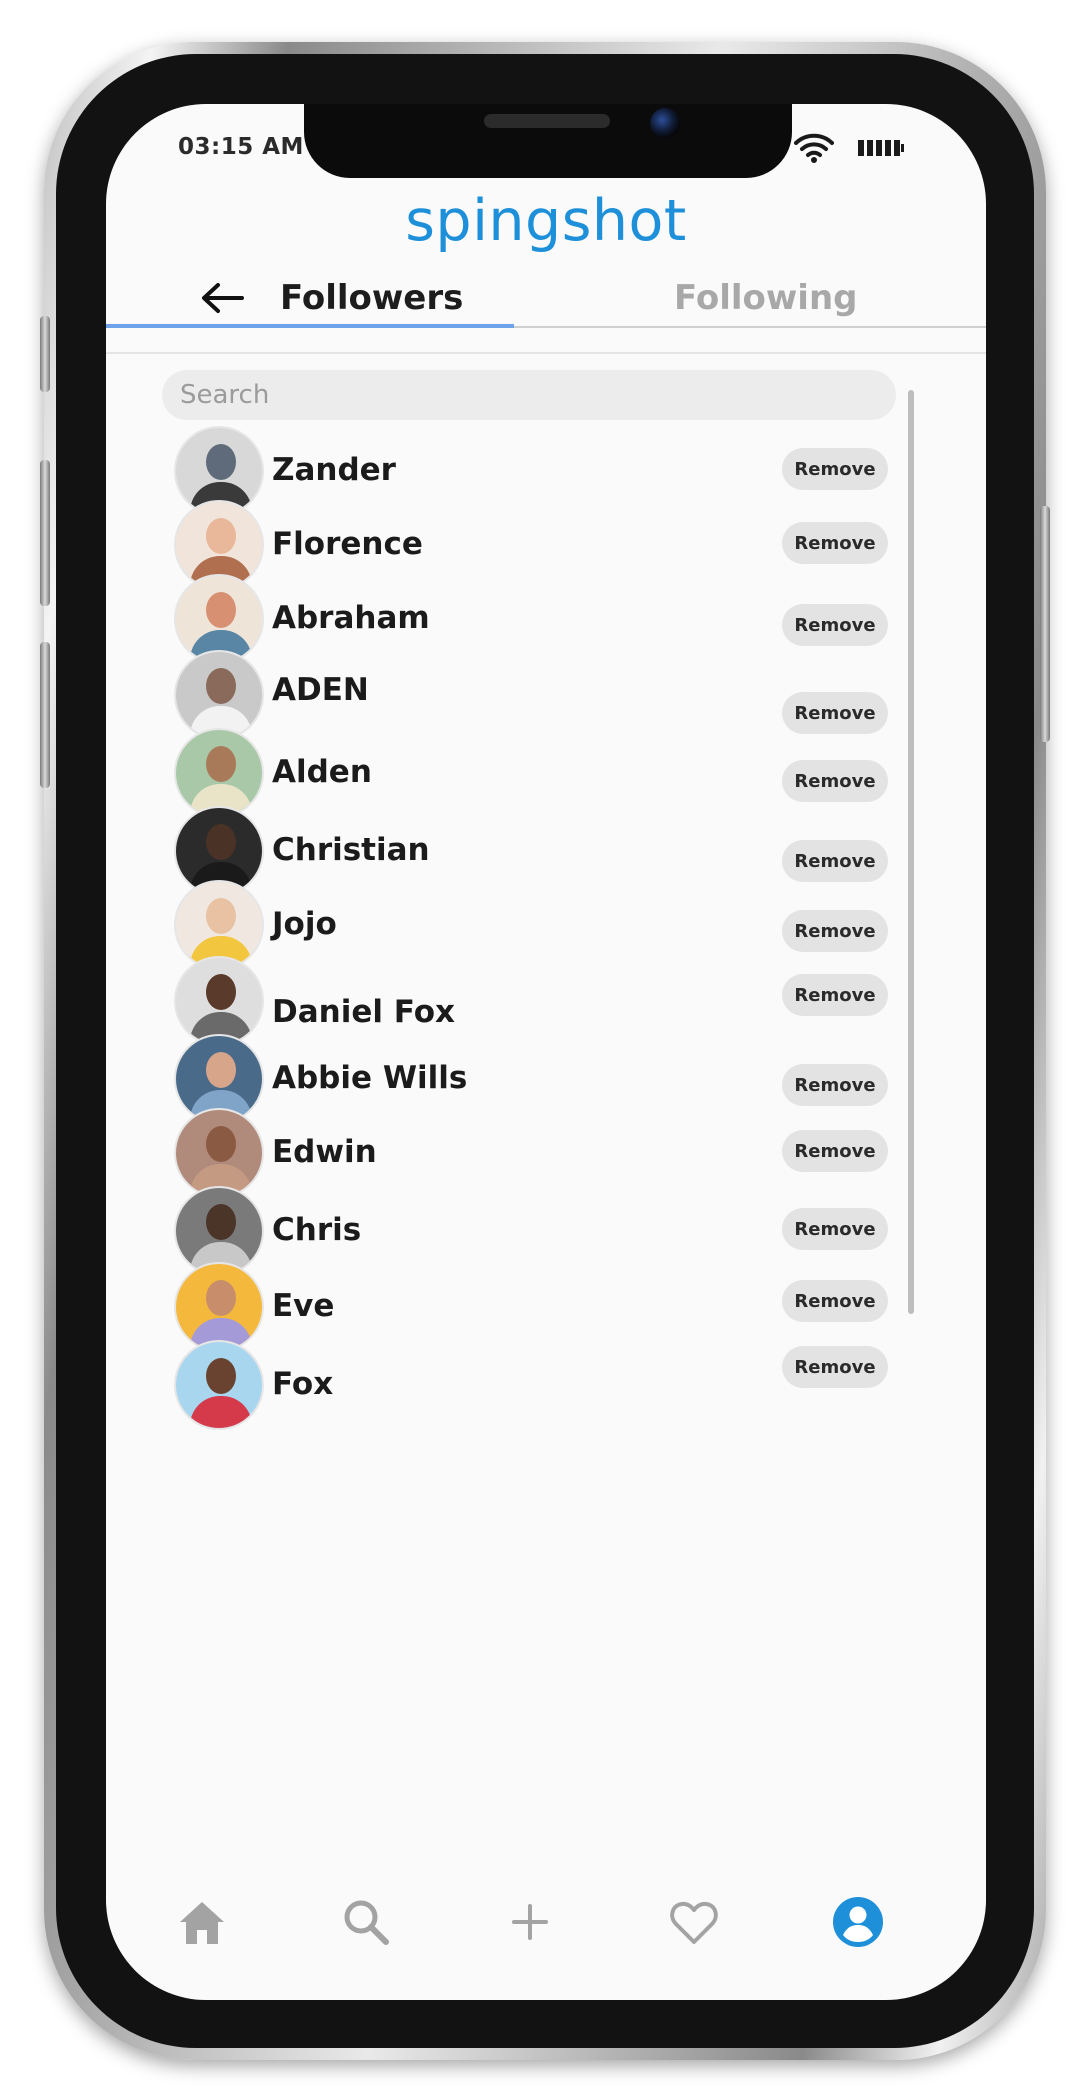 This screenshot has width=1092, height=2100. What do you see at coordinates (334, 470) in the screenshot?
I see `follower-name: Zander` at bounding box center [334, 470].